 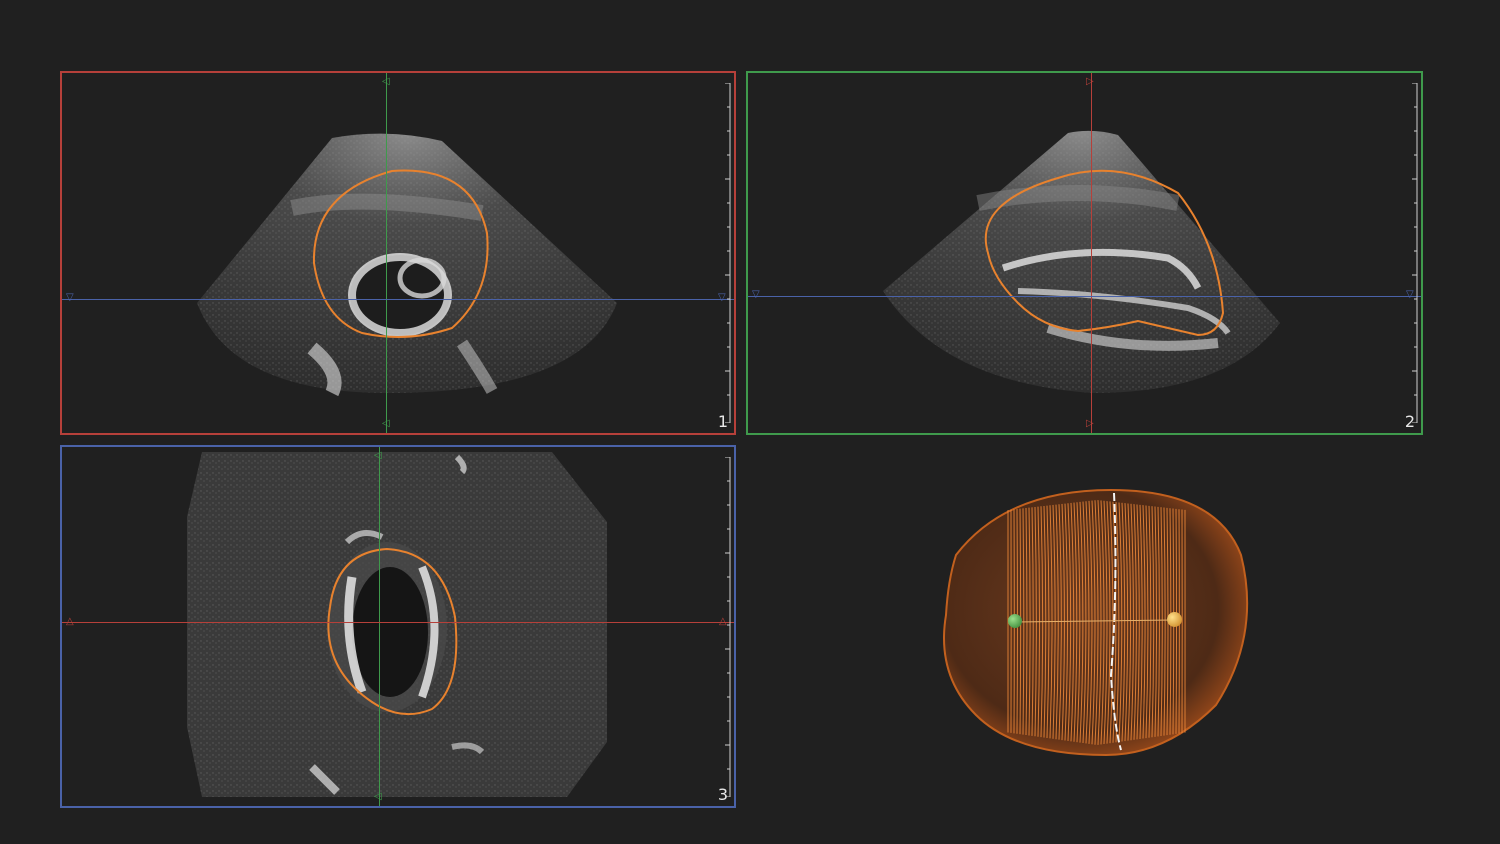 What do you see at coordinates (1096, 622) in the screenshot?
I see `3d-volume-render` at bounding box center [1096, 622].